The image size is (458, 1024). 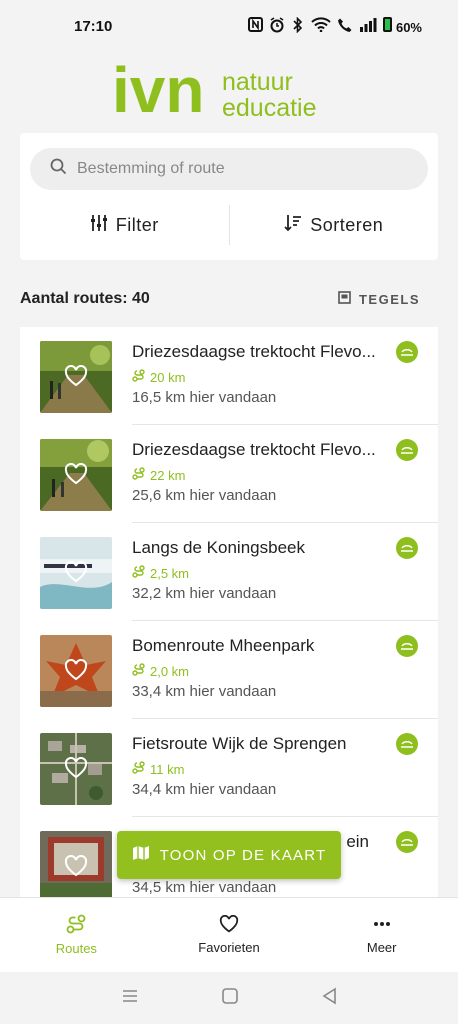 I want to click on route-distance: 34,4 km hier vandaan, so click(x=204, y=789).